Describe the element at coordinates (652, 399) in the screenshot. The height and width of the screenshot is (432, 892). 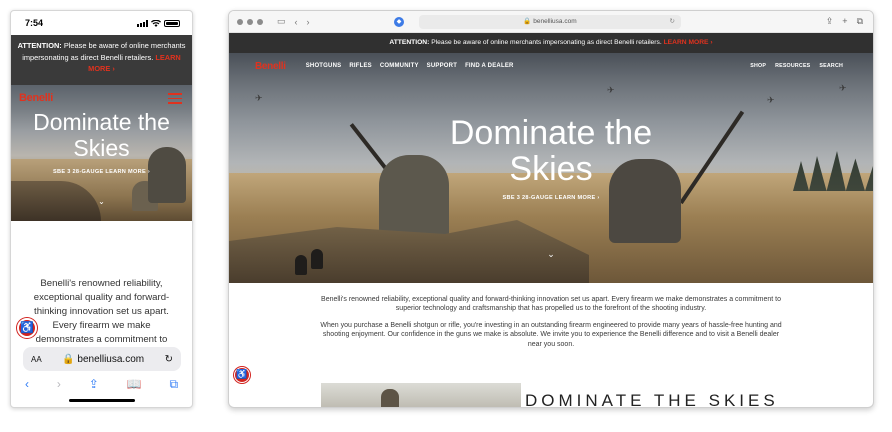
I see `promo-title: DOMINATE THE SKIES` at that location.